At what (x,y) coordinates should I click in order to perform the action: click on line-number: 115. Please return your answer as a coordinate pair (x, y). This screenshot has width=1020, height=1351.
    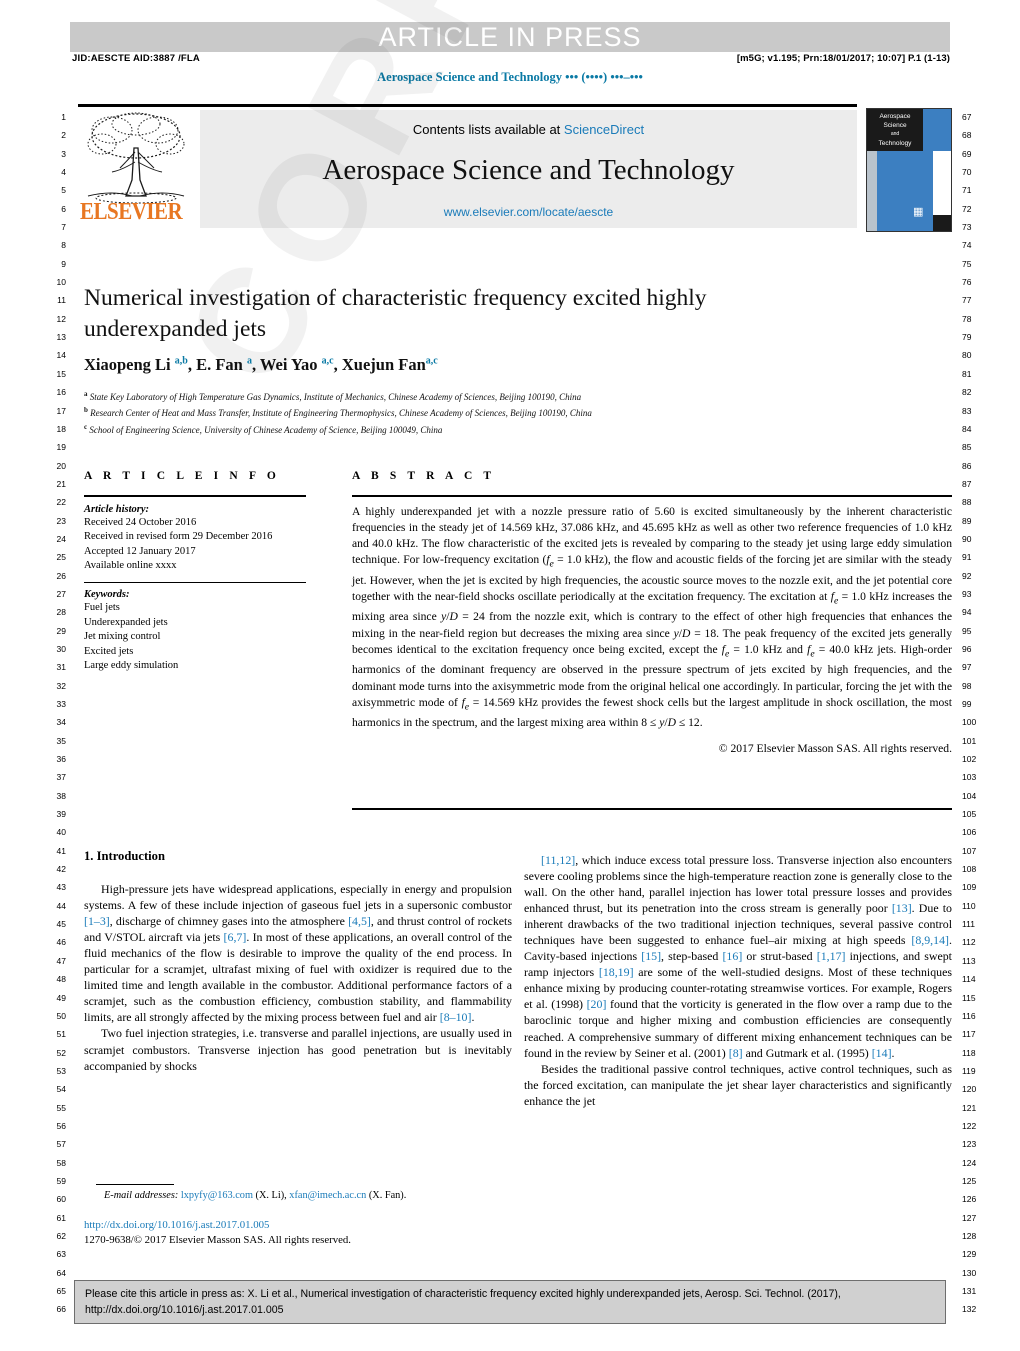
    Looking at the image, I should click on (969, 997).